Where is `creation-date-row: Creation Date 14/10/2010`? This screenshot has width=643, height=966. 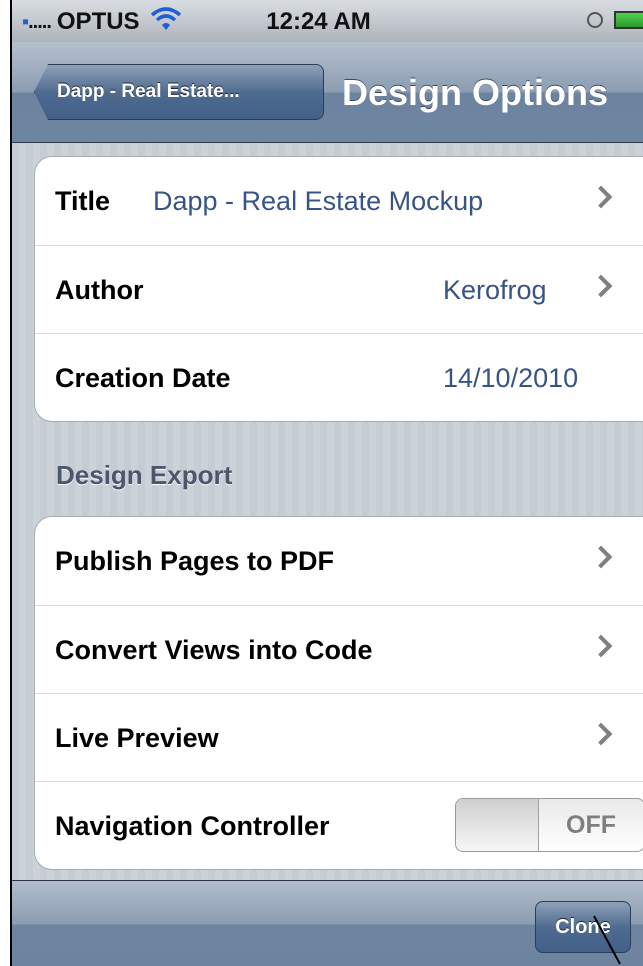 creation-date-row: Creation Date 14/10/2010 is located at coordinates (339, 377).